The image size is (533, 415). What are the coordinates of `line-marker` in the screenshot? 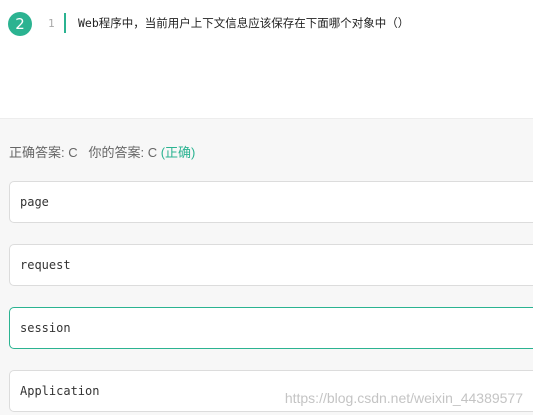 It's located at (65, 23).